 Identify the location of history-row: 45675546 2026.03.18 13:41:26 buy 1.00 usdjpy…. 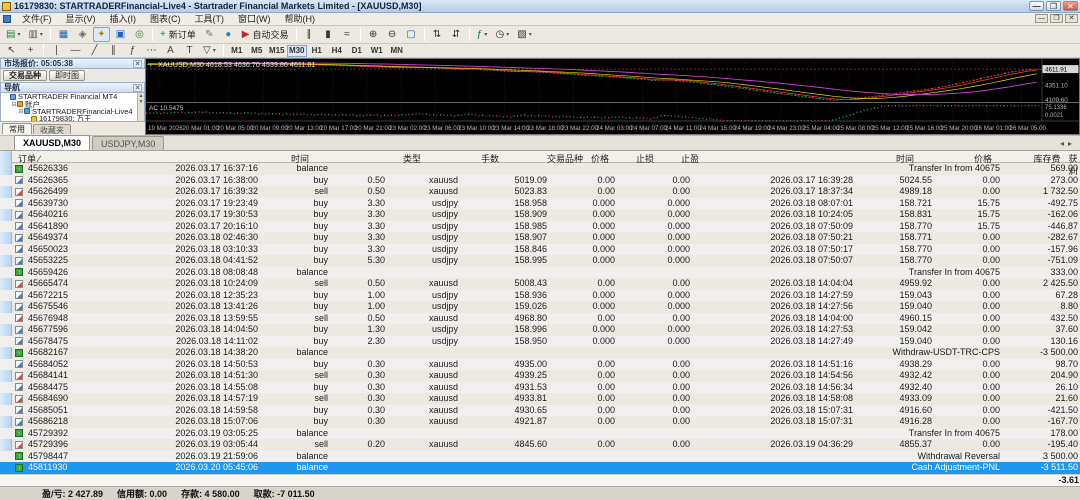
(540, 307).